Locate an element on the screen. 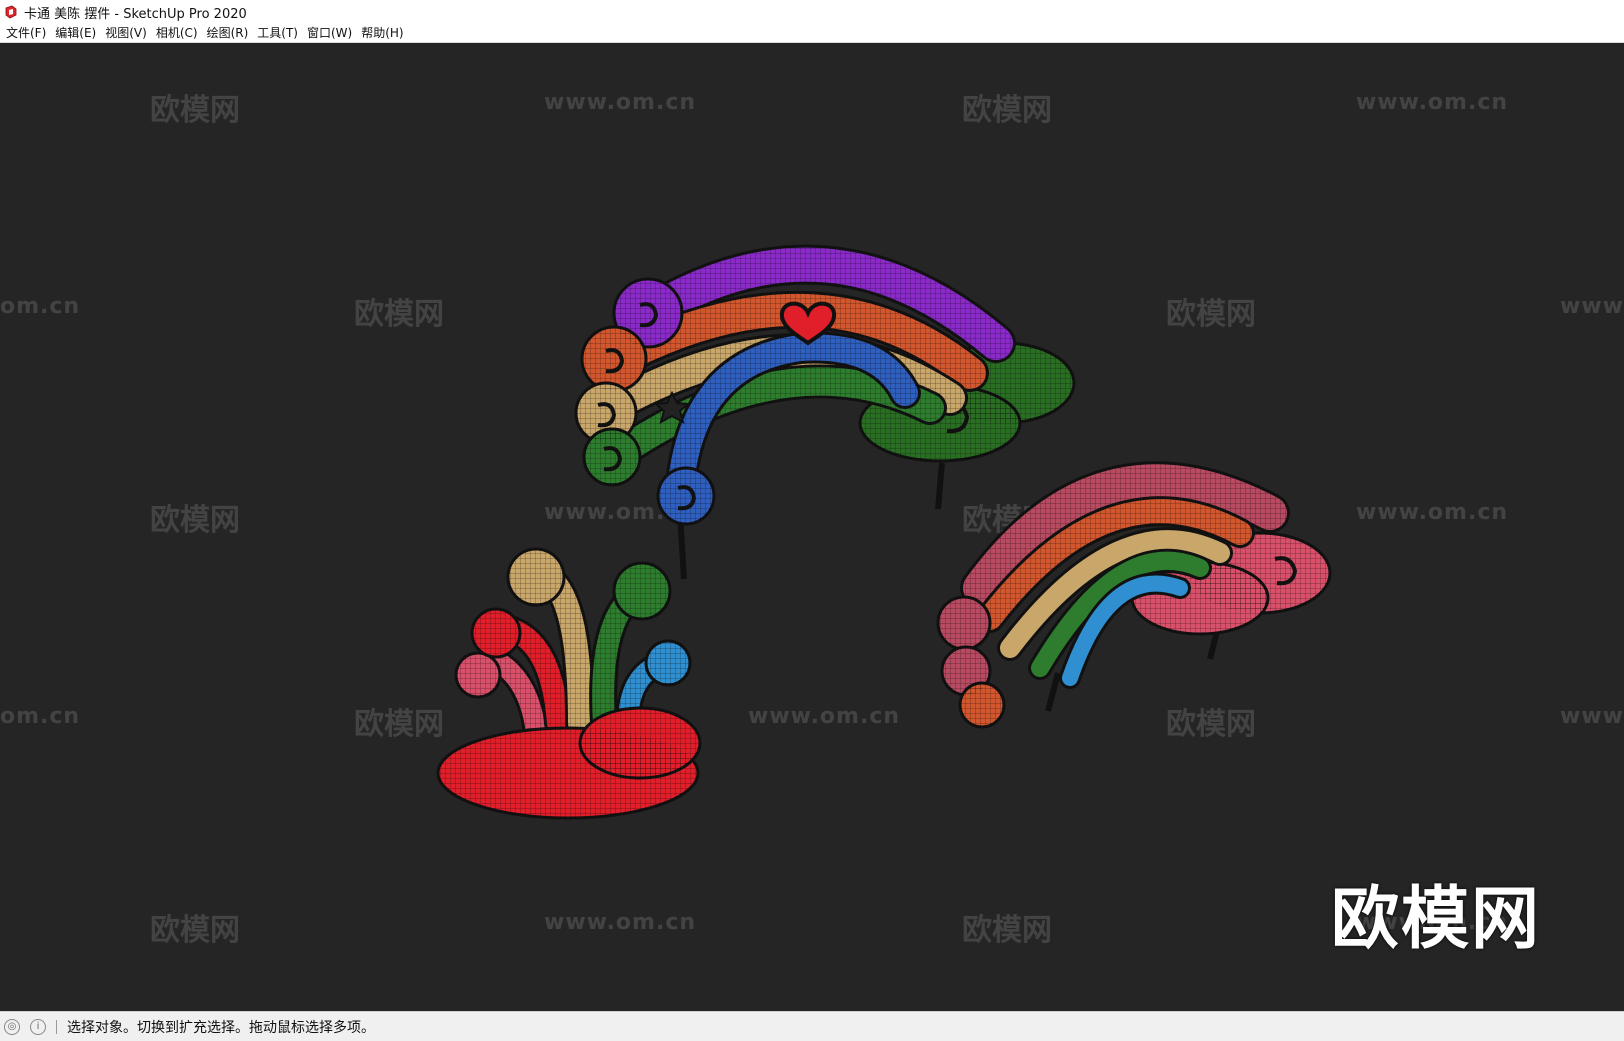 This screenshot has height=1041, width=1624. menu-help: 帮助(H) is located at coordinates (384, 33).